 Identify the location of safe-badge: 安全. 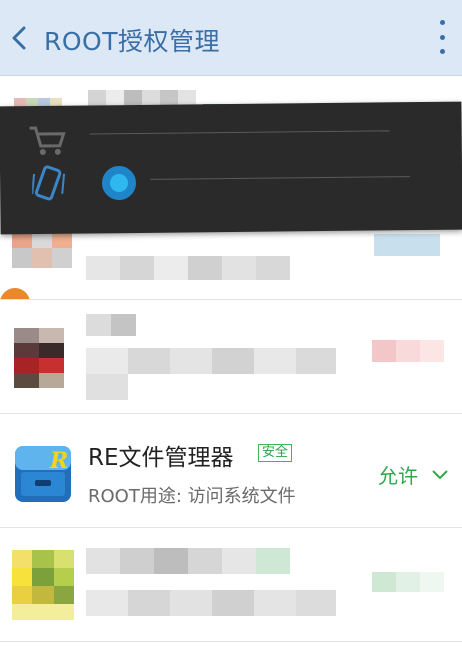
(275, 453).